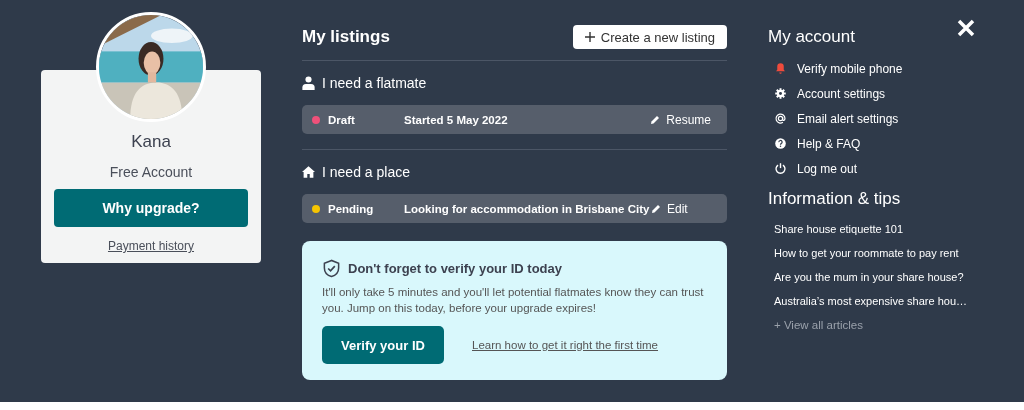  What do you see at coordinates (308, 172) in the screenshot?
I see `house-icon` at bounding box center [308, 172].